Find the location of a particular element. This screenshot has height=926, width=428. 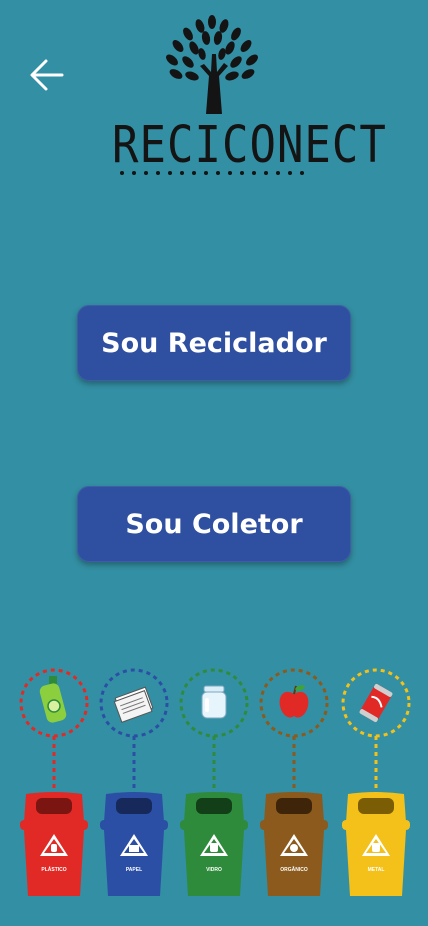

bin-label-organico: ORGÂNICO is located at coordinates (294, 870).